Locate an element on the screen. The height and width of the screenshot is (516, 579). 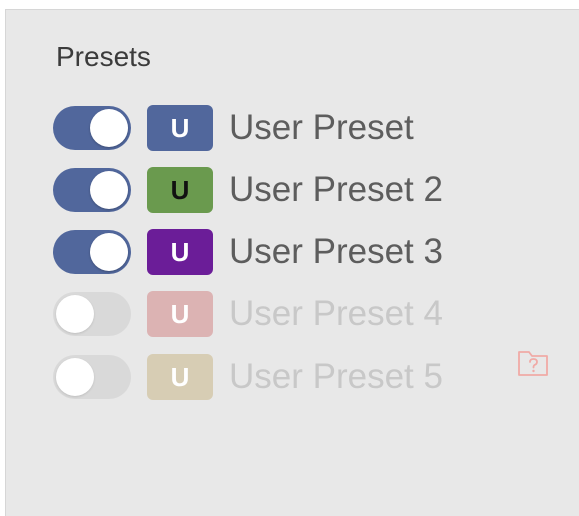
preset-row-5: U User Preset 5 is located at coordinates (248, 377).